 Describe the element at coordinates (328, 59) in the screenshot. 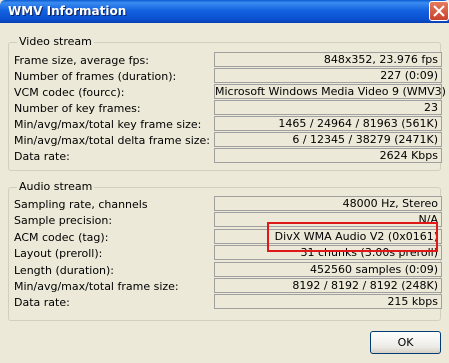

I see `field-value: 848x352, 23.976 fps` at that location.